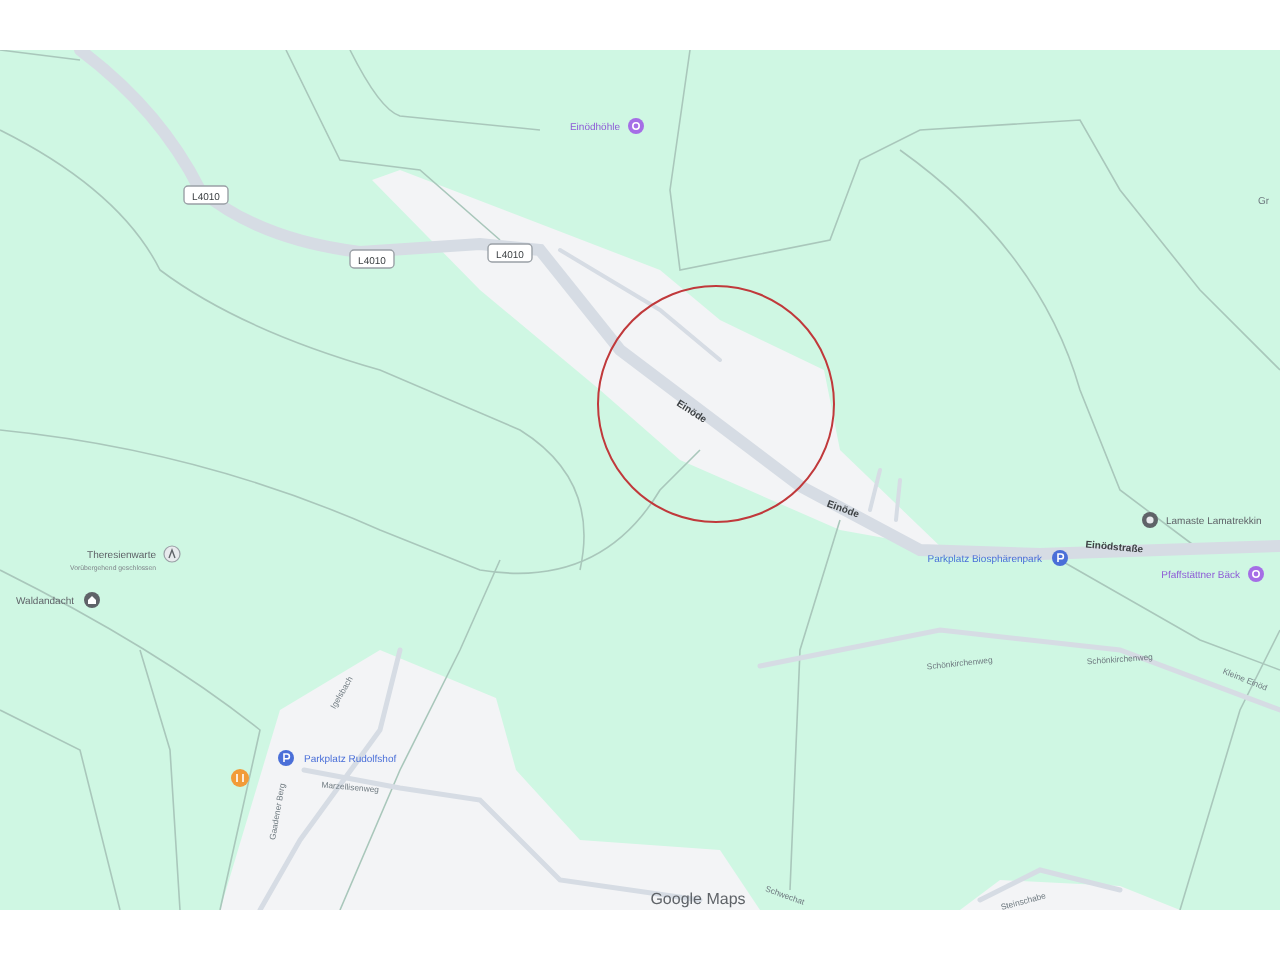 The height and width of the screenshot is (960, 1280). I want to click on place-icon, so click(1150, 520).